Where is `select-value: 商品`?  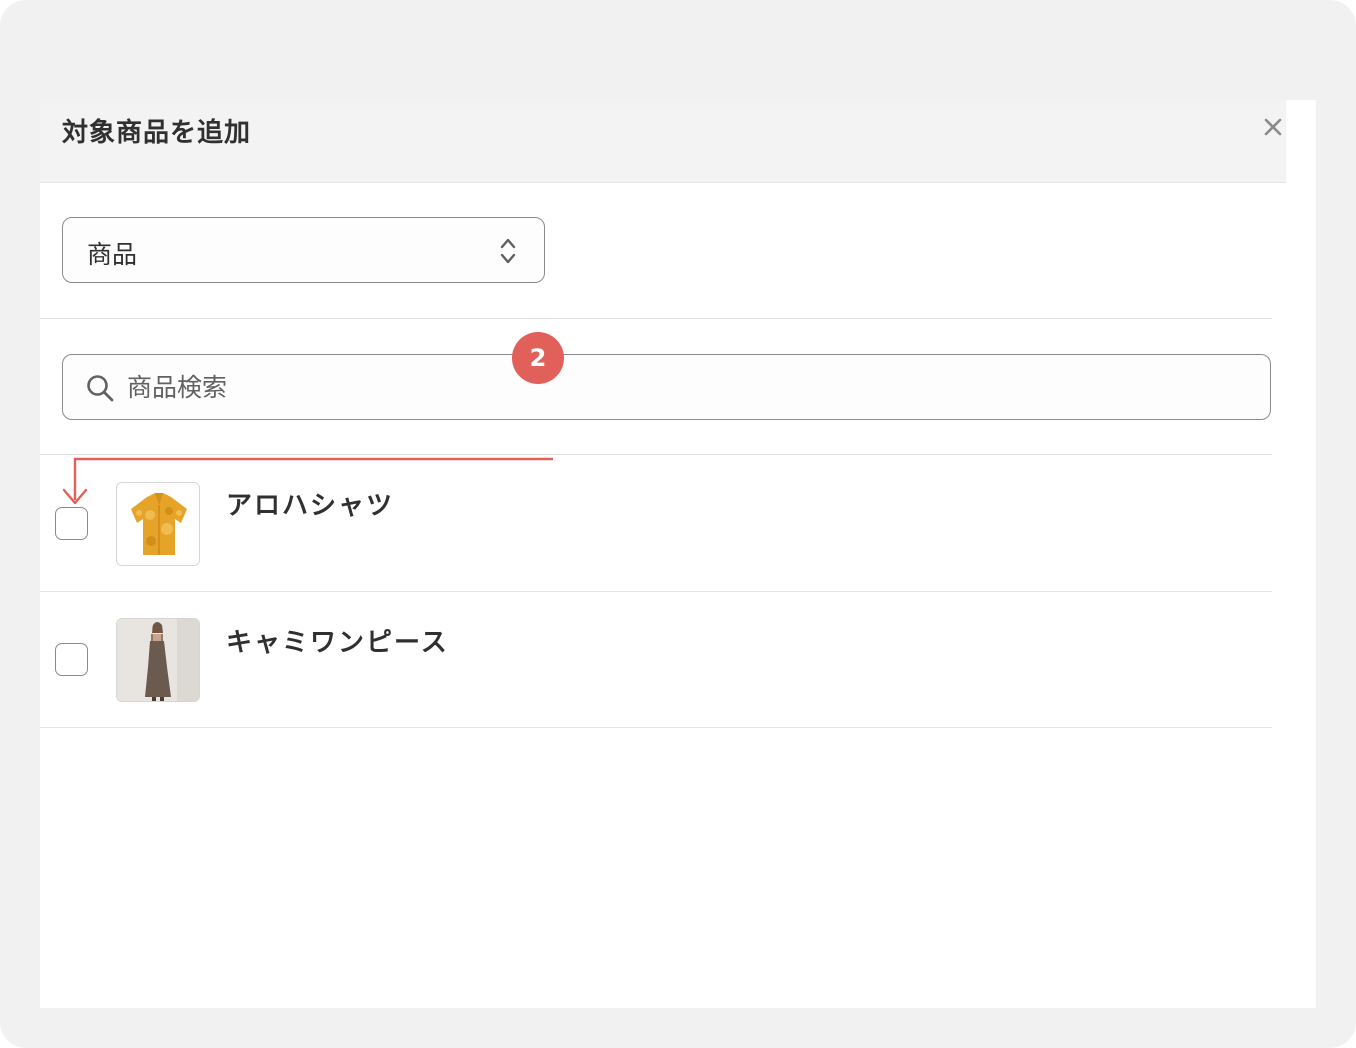 select-value: 商品 is located at coordinates (112, 254).